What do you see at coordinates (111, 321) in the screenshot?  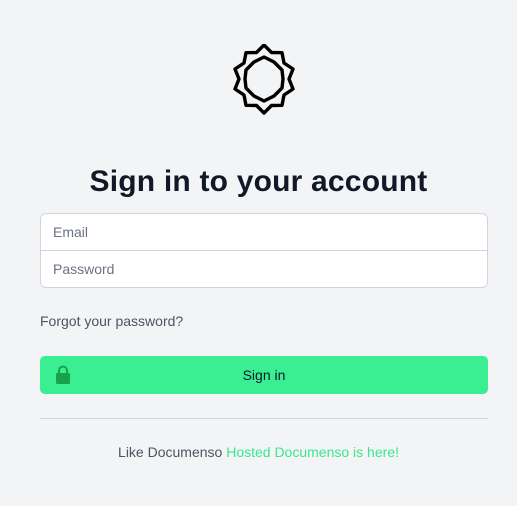 I see `forgot-password-link: Forgot your password?` at bounding box center [111, 321].